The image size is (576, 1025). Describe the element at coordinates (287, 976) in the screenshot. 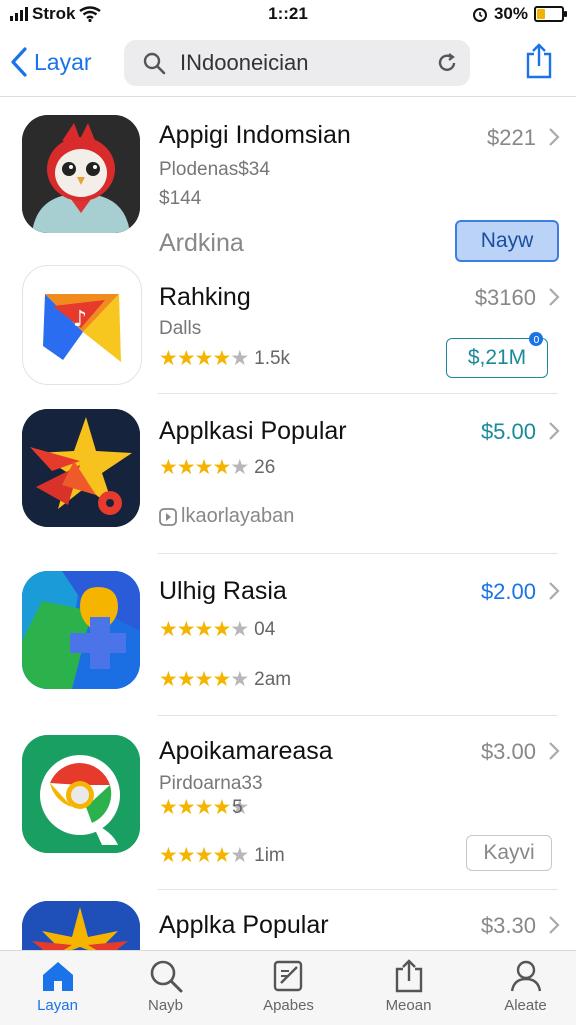

I see `apps-icon` at that location.